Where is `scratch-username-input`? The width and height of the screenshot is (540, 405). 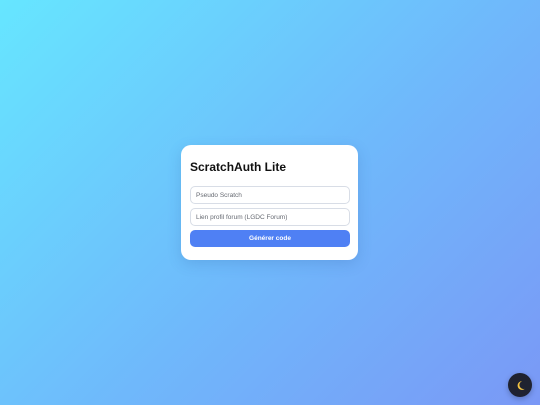 scratch-username-input is located at coordinates (270, 195).